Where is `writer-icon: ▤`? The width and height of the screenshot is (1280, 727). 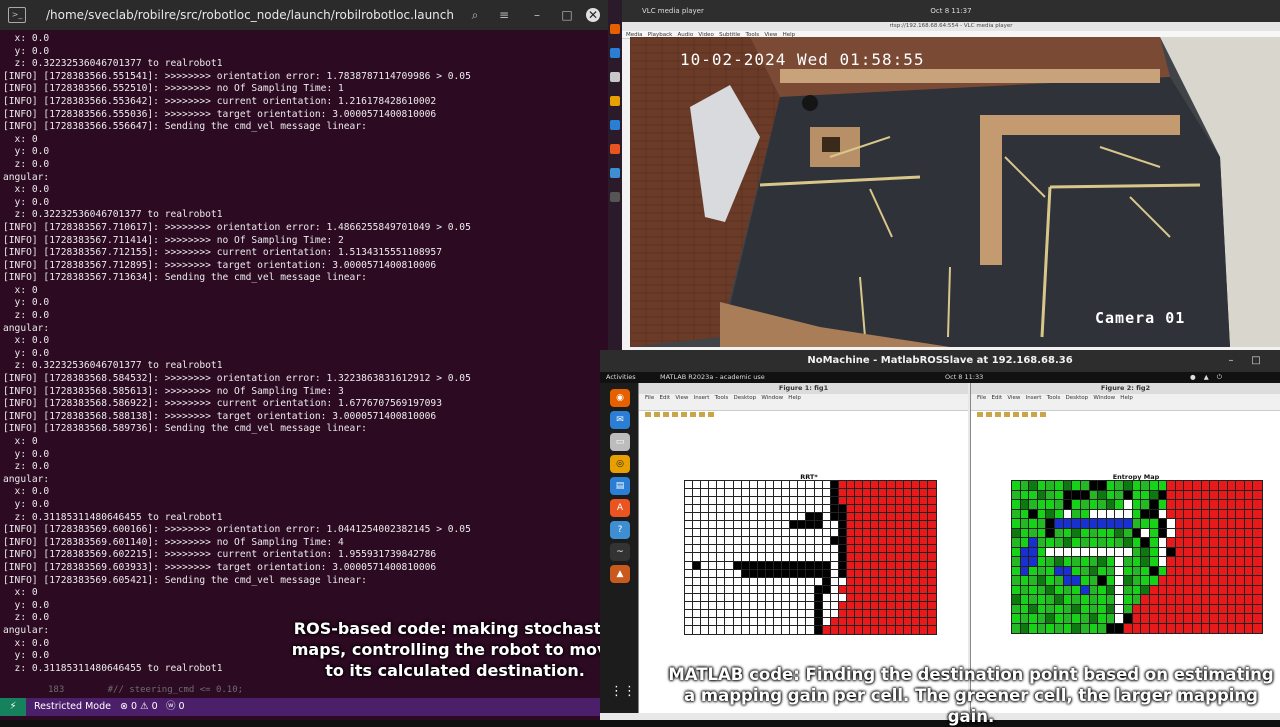
writer-icon: ▤ is located at coordinates (620, 486).